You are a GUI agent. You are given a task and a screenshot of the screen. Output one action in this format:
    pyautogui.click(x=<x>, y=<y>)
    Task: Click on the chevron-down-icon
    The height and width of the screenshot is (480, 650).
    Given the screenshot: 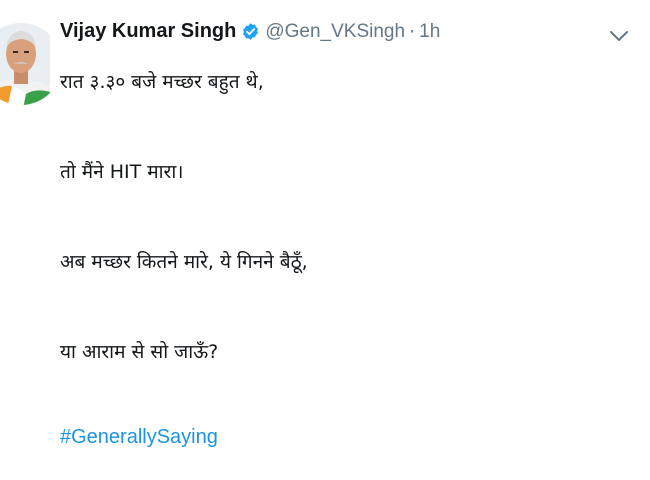 What is the action you would take?
    pyautogui.click(x=619, y=36)
    